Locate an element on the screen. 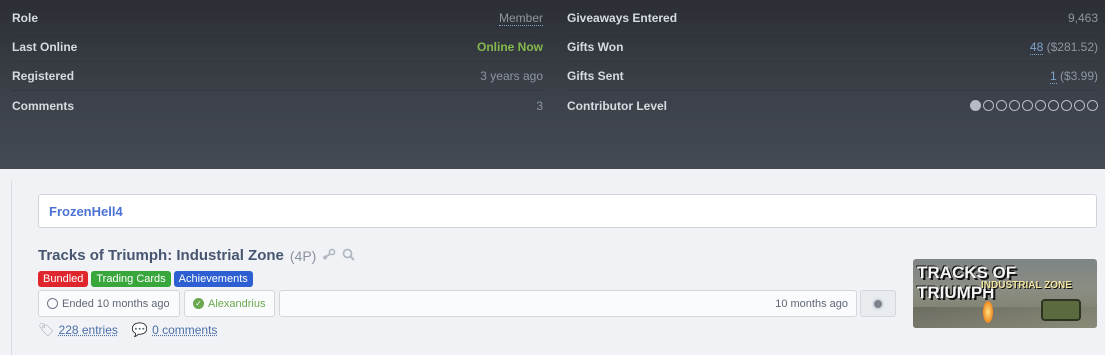  gifts-won-link: 48 is located at coordinates (1036, 47).